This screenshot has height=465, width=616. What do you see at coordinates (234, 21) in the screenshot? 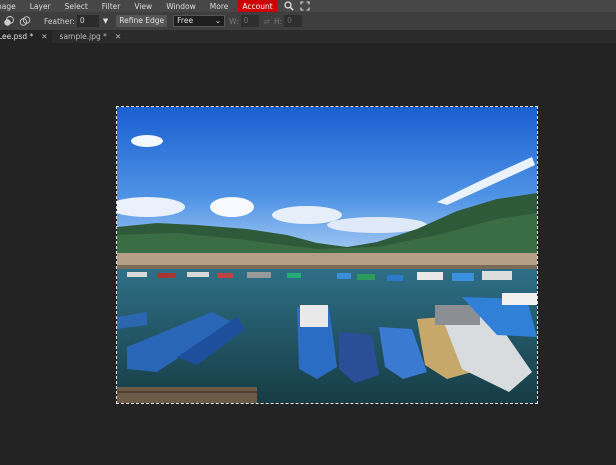
I see `width-label: W:` at bounding box center [234, 21].